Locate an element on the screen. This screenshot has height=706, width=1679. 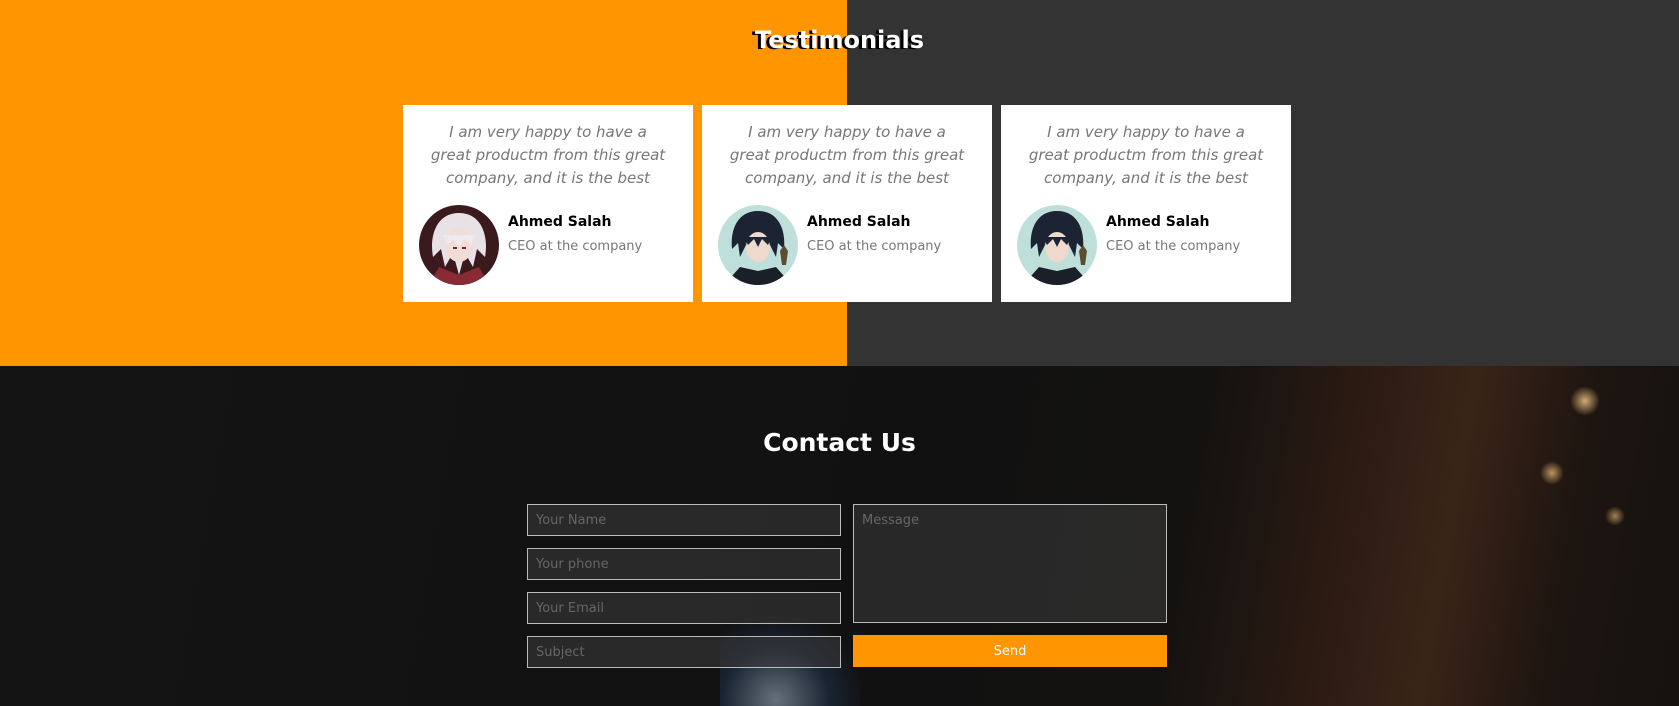
message-textarea is located at coordinates (1010, 563).